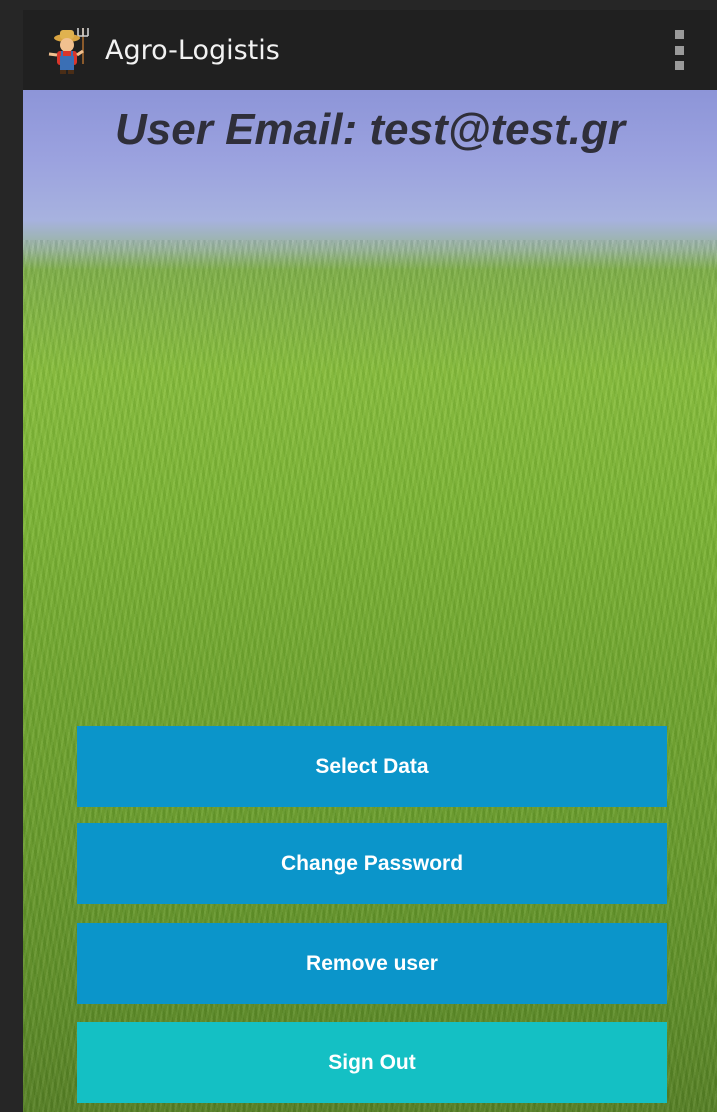 The height and width of the screenshot is (1112, 717). Describe the element at coordinates (372, 863) in the screenshot. I see `change-password-button: Change Password` at that location.